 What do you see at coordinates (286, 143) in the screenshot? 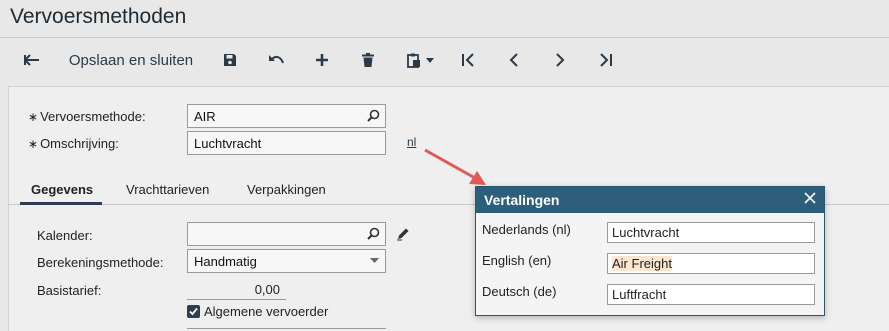
I see `description-field: Luchtvracht` at bounding box center [286, 143].